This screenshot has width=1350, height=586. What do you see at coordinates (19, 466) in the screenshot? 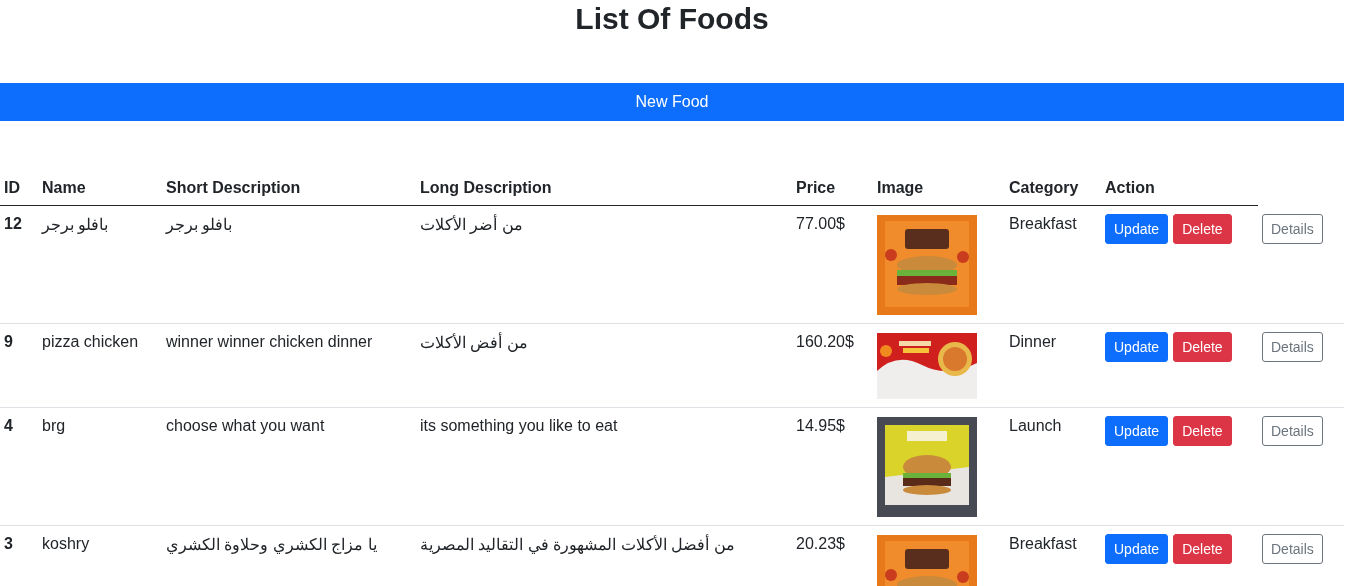
I see `table-cell: 4` at bounding box center [19, 466].